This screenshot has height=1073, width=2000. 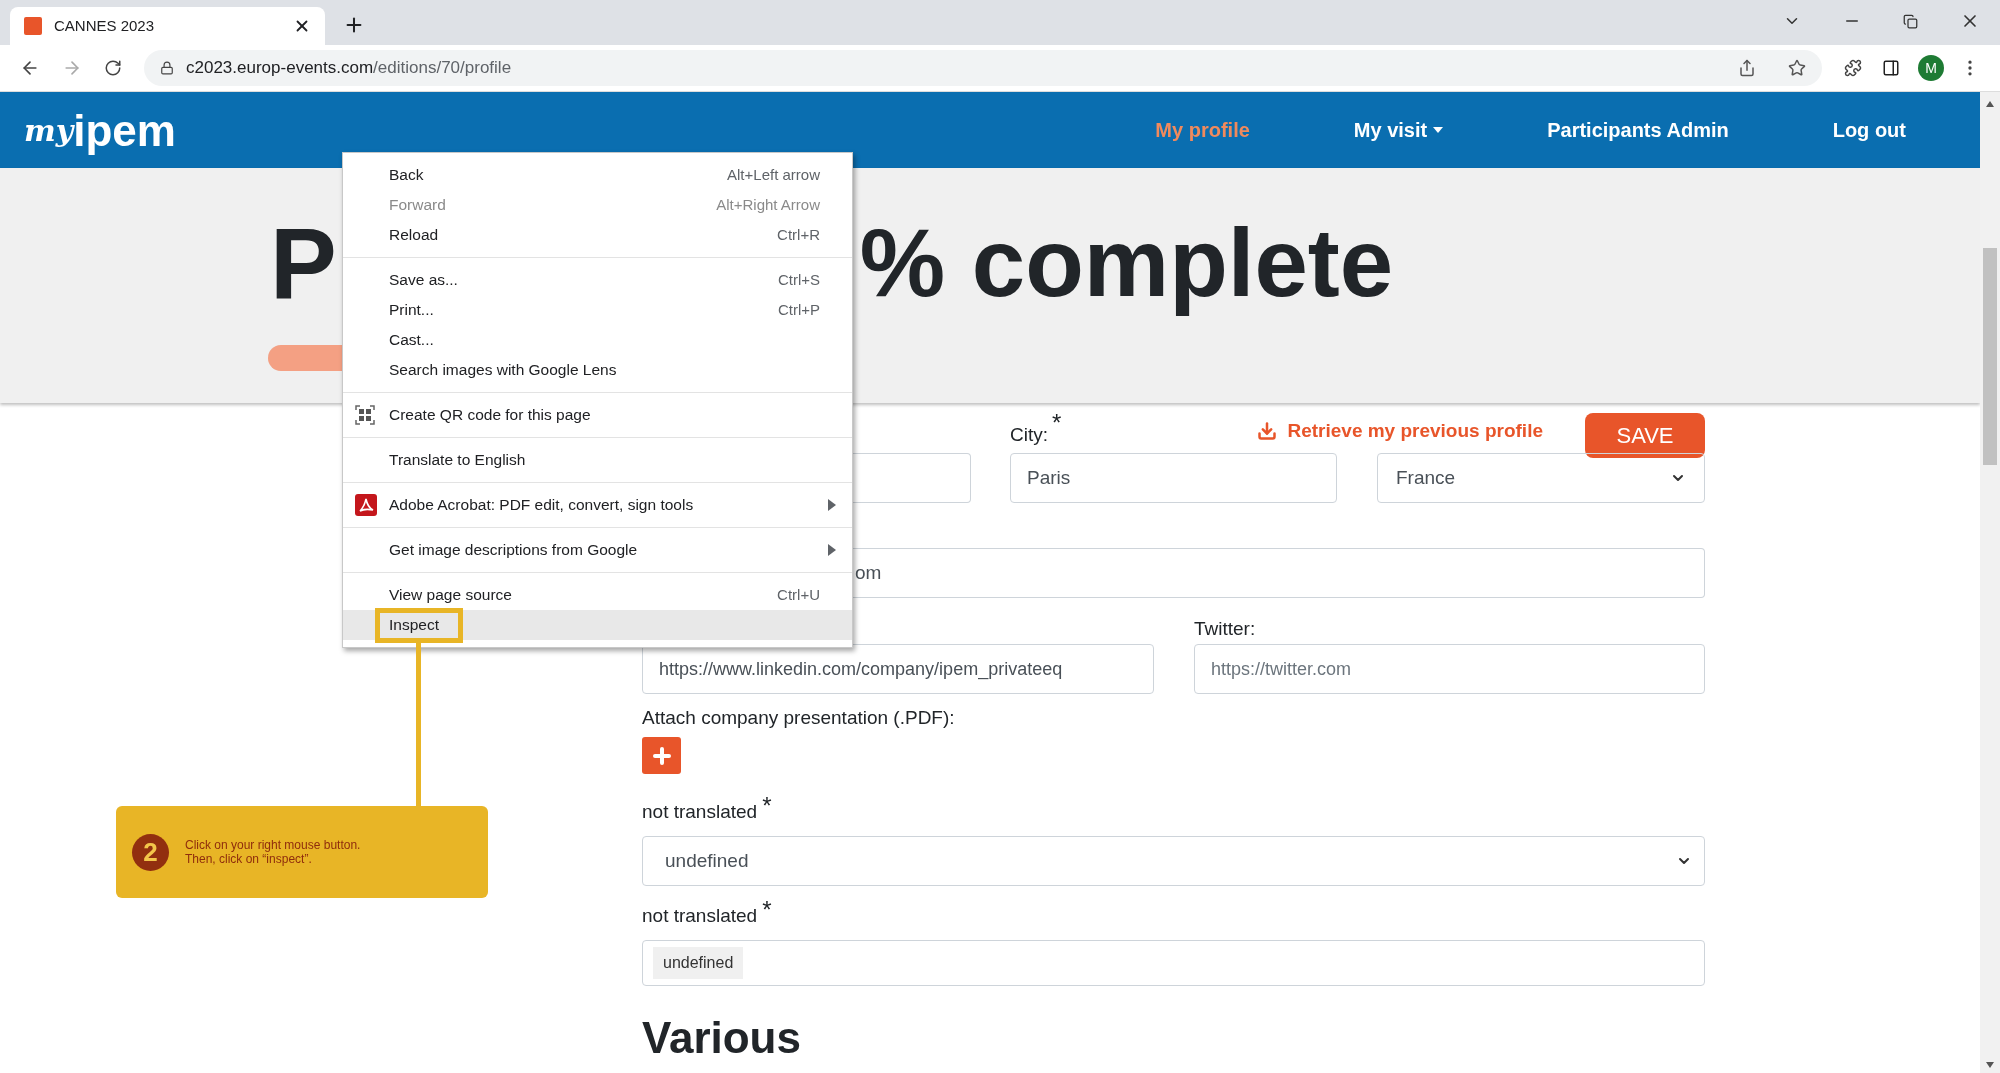 I want to click on dropdown-select: undefined, so click(x=1173, y=861).